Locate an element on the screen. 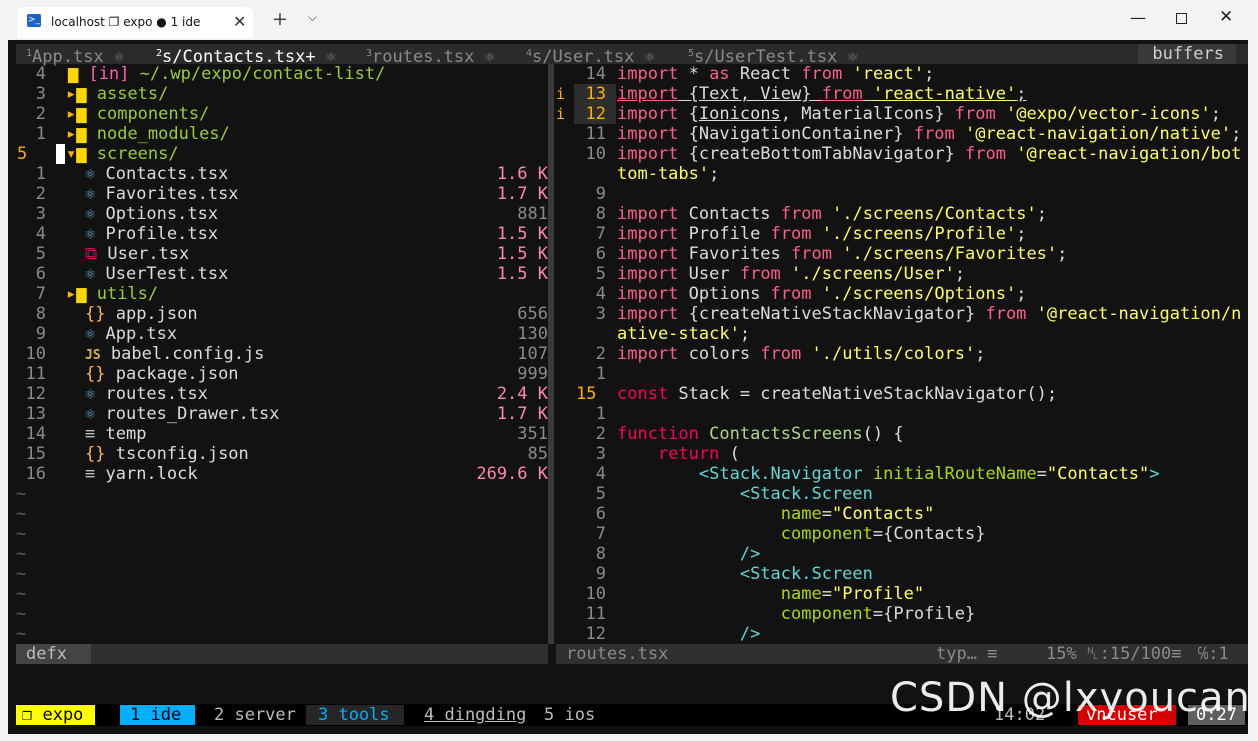 Image resolution: width=1258 pixels, height=741 pixels. file-size: 130 is located at coordinates (532, 334).